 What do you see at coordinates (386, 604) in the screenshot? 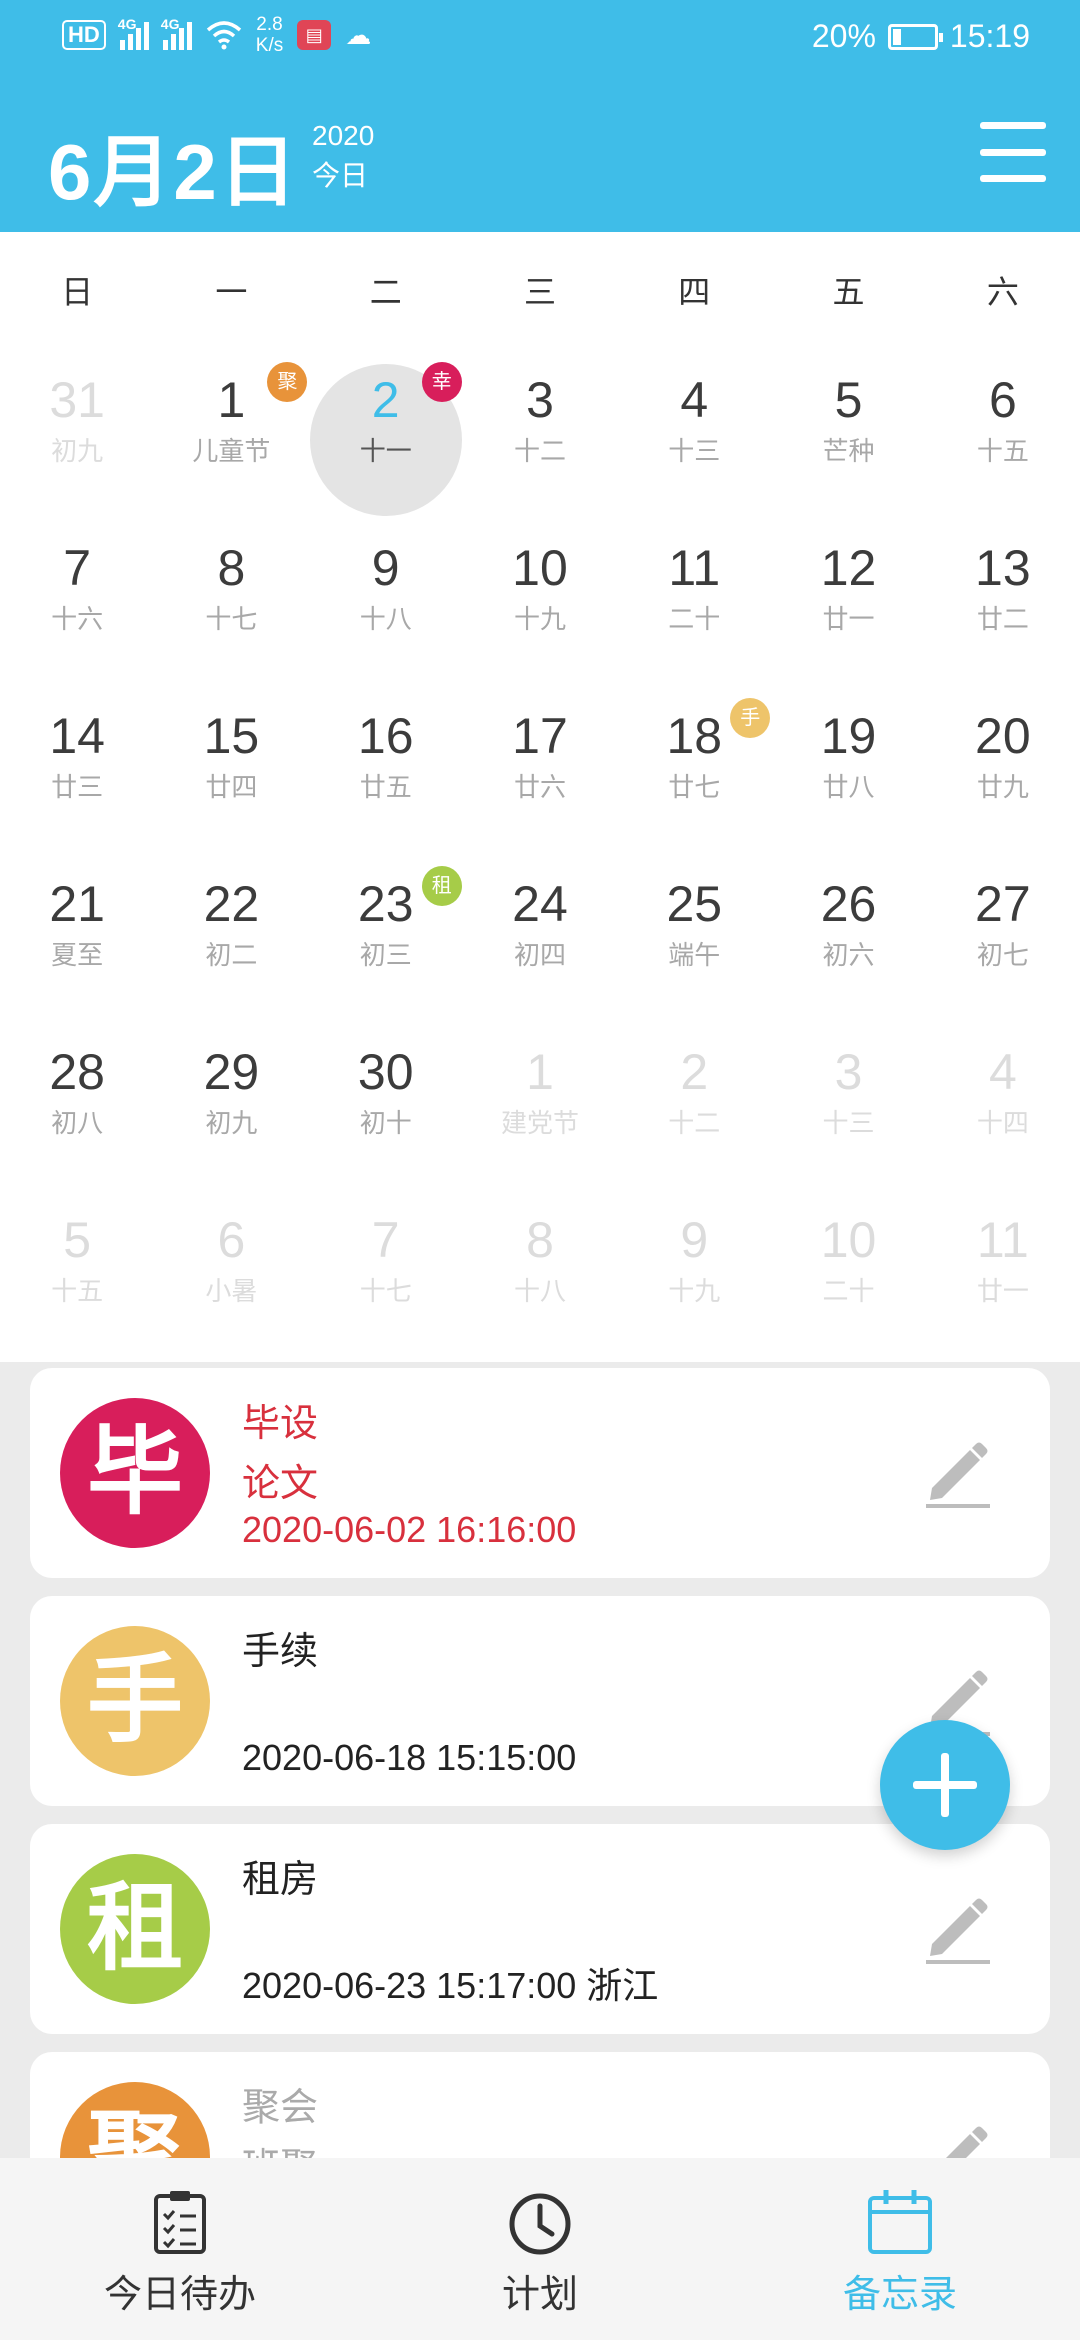
I see `calendar-day: 9 十八` at bounding box center [386, 604].